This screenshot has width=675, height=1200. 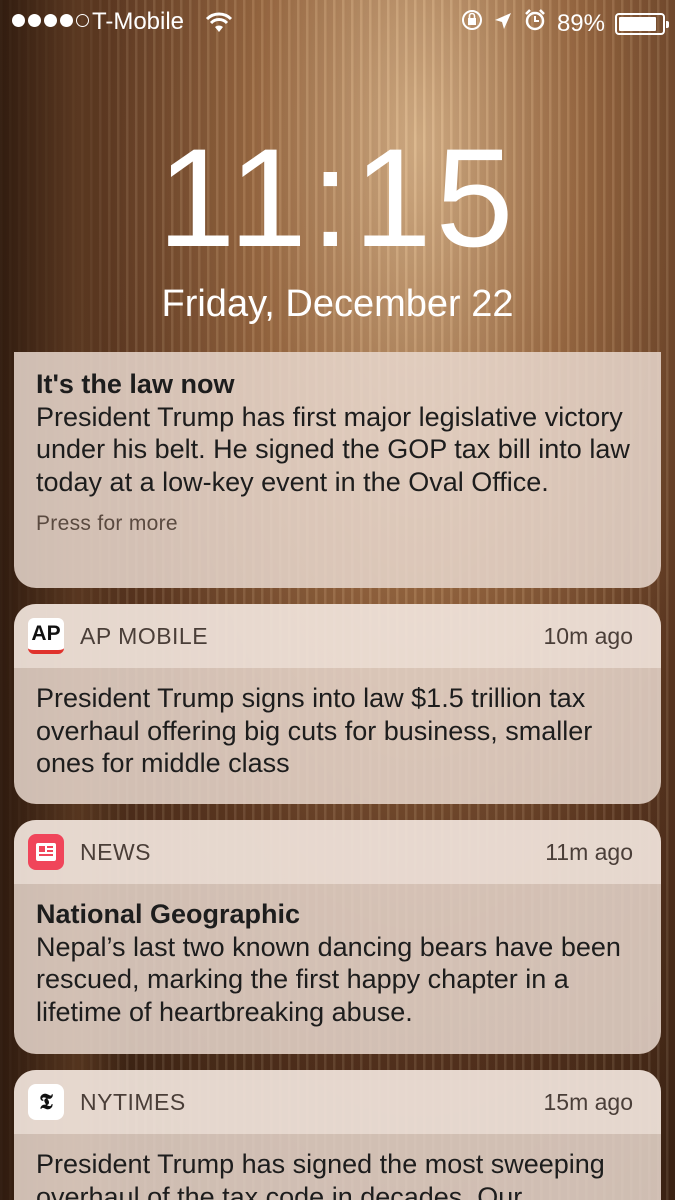 I want to click on lock-screen-time: 11:15, so click(x=337, y=197).